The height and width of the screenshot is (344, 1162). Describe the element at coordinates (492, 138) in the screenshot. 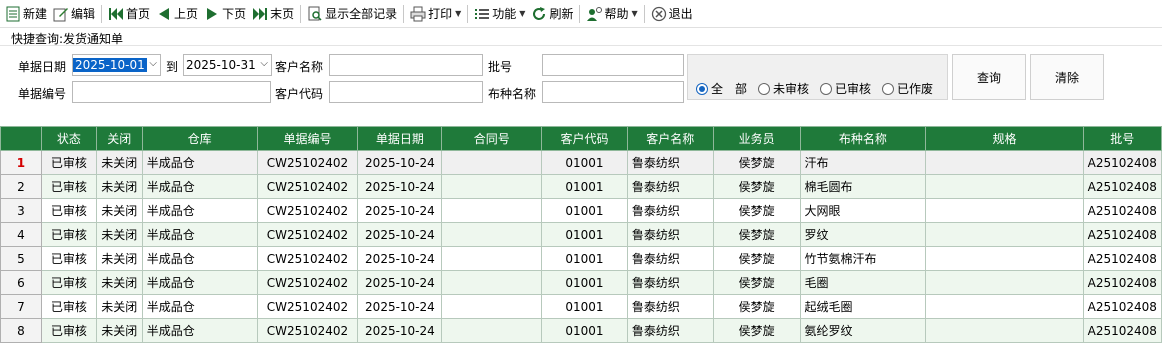

I see `column-header-contract: 合同号` at that location.